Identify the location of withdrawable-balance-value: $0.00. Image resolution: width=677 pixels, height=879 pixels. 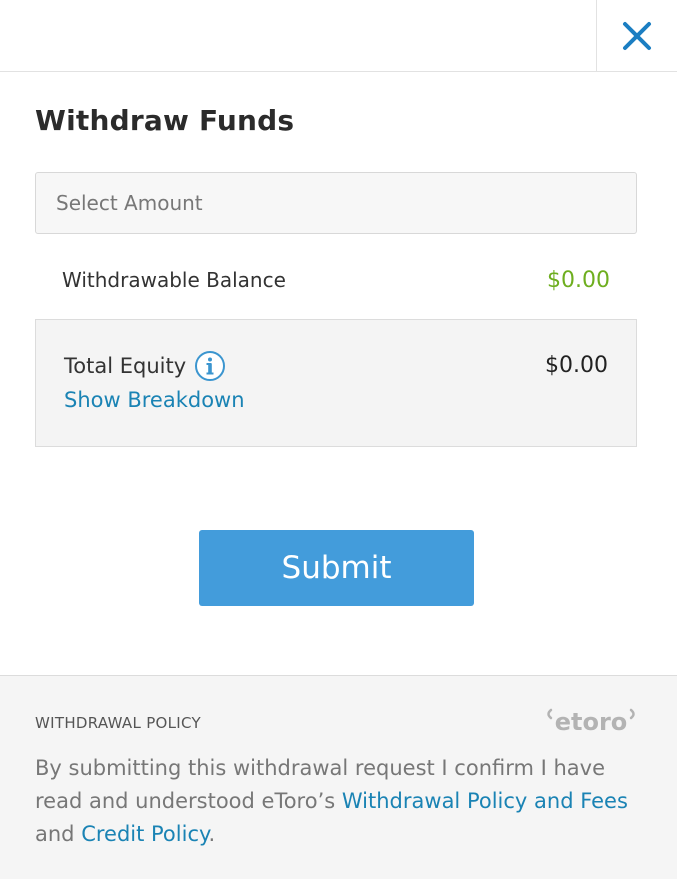
(578, 280).